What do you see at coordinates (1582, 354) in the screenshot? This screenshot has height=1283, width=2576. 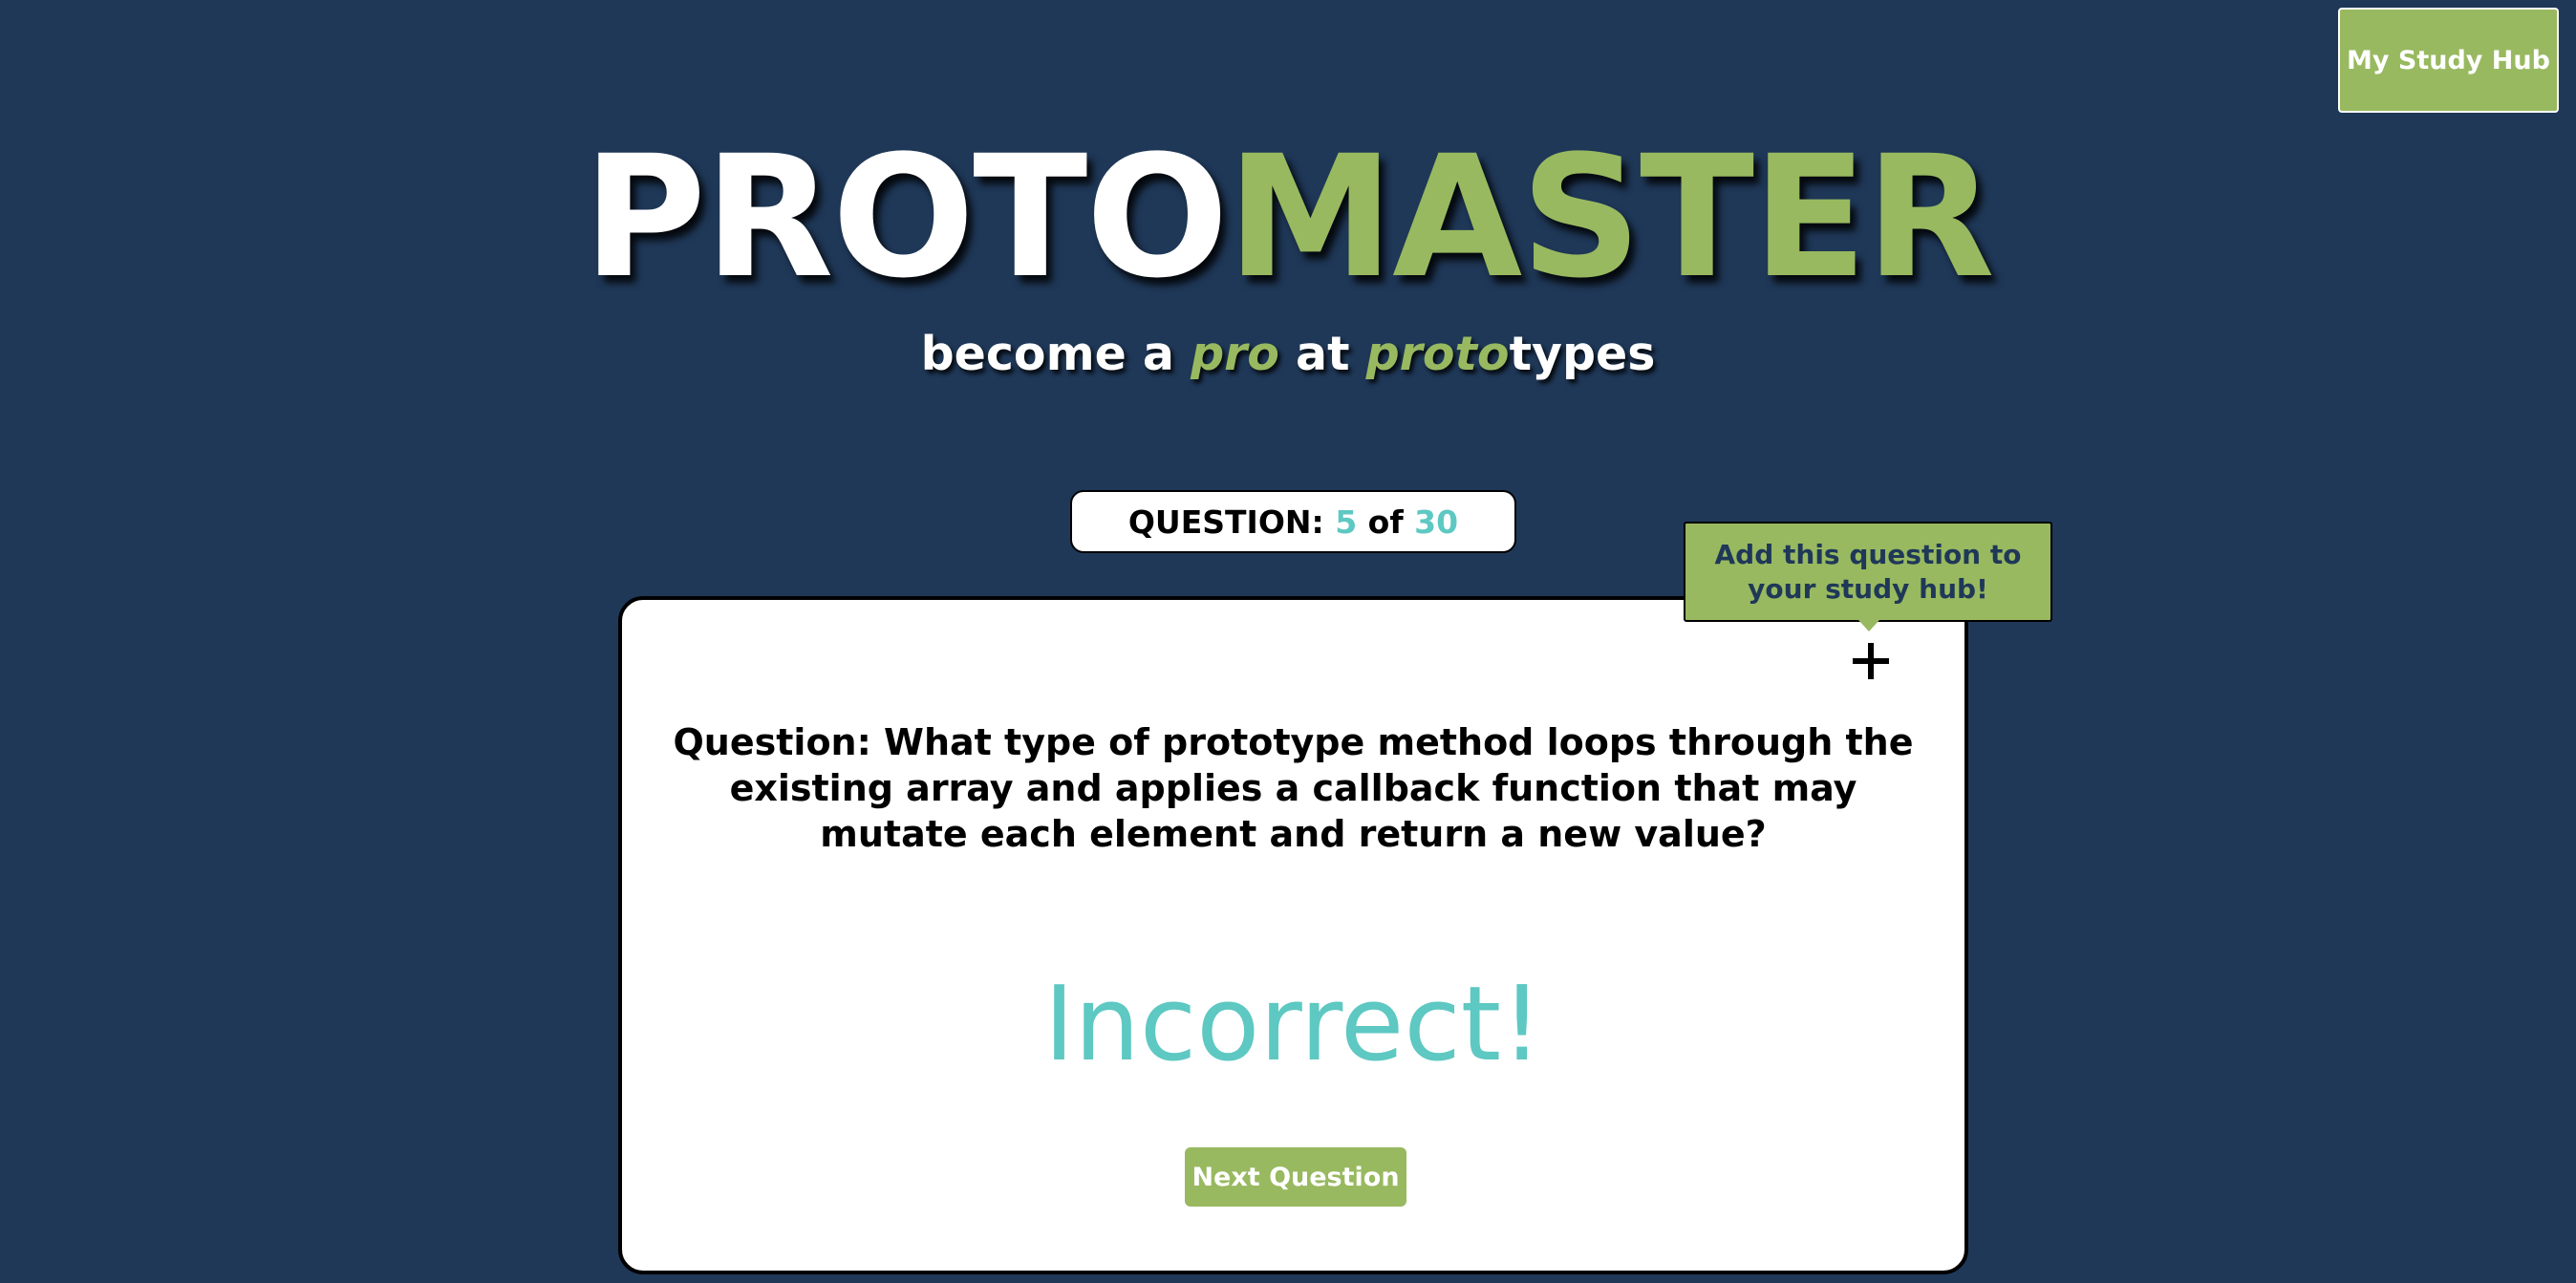 I see `tagline-text-3: types` at bounding box center [1582, 354].